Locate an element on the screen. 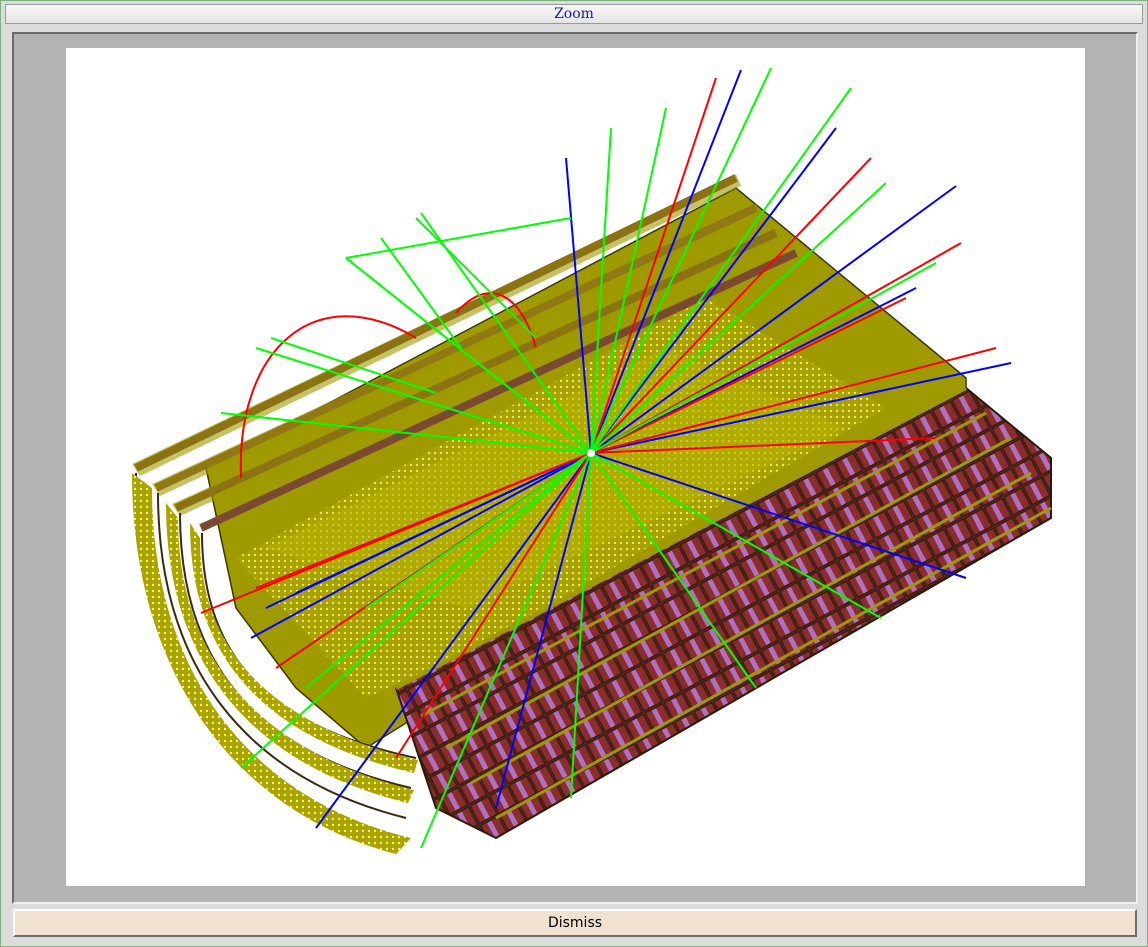  interaction-vertex is located at coordinates (591, 453).